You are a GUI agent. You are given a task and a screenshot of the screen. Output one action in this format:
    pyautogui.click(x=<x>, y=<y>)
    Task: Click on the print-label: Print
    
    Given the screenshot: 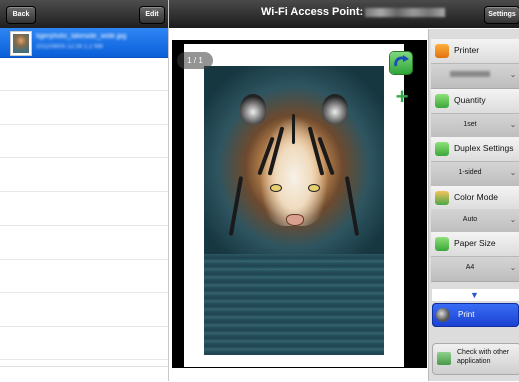 What is the action you would take?
    pyautogui.click(x=466, y=314)
    